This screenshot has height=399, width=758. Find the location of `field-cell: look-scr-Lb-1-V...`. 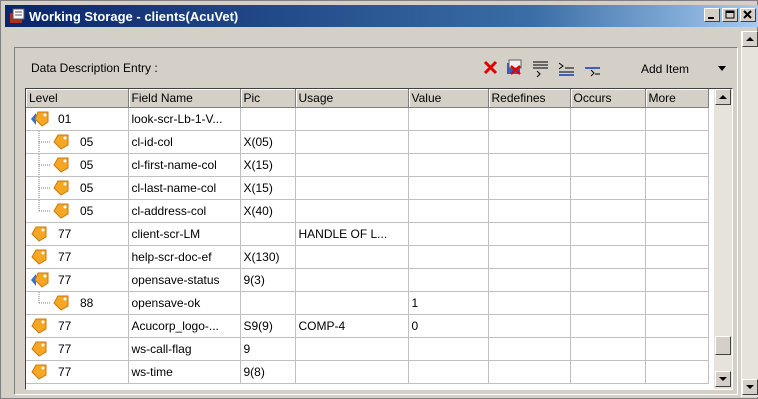

field-cell: look-scr-Lb-1-V... is located at coordinates (184, 119).